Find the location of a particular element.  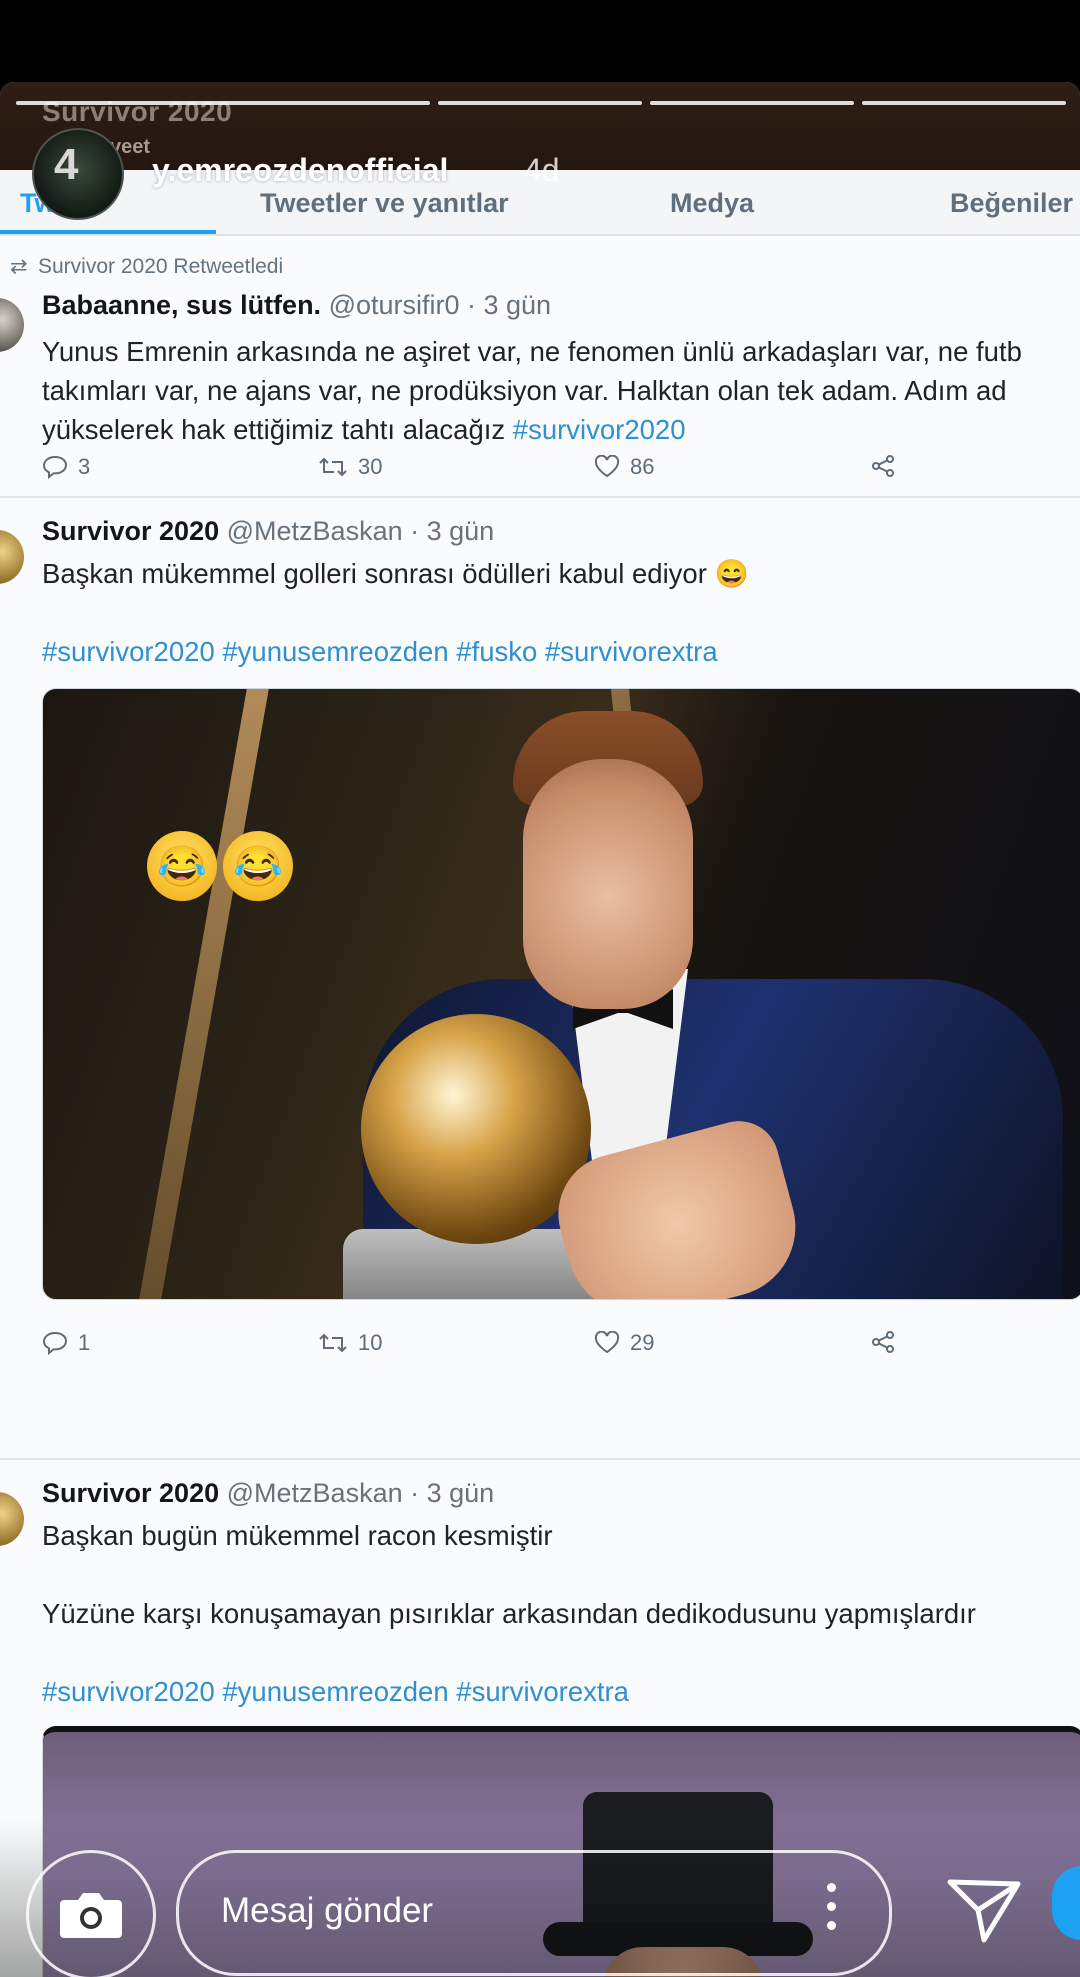

camera-icon is located at coordinates (91, 1915).